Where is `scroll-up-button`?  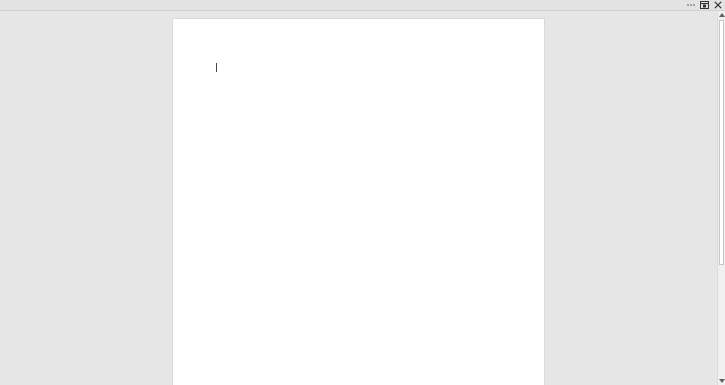
scroll-up-button is located at coordinates (721, 15).